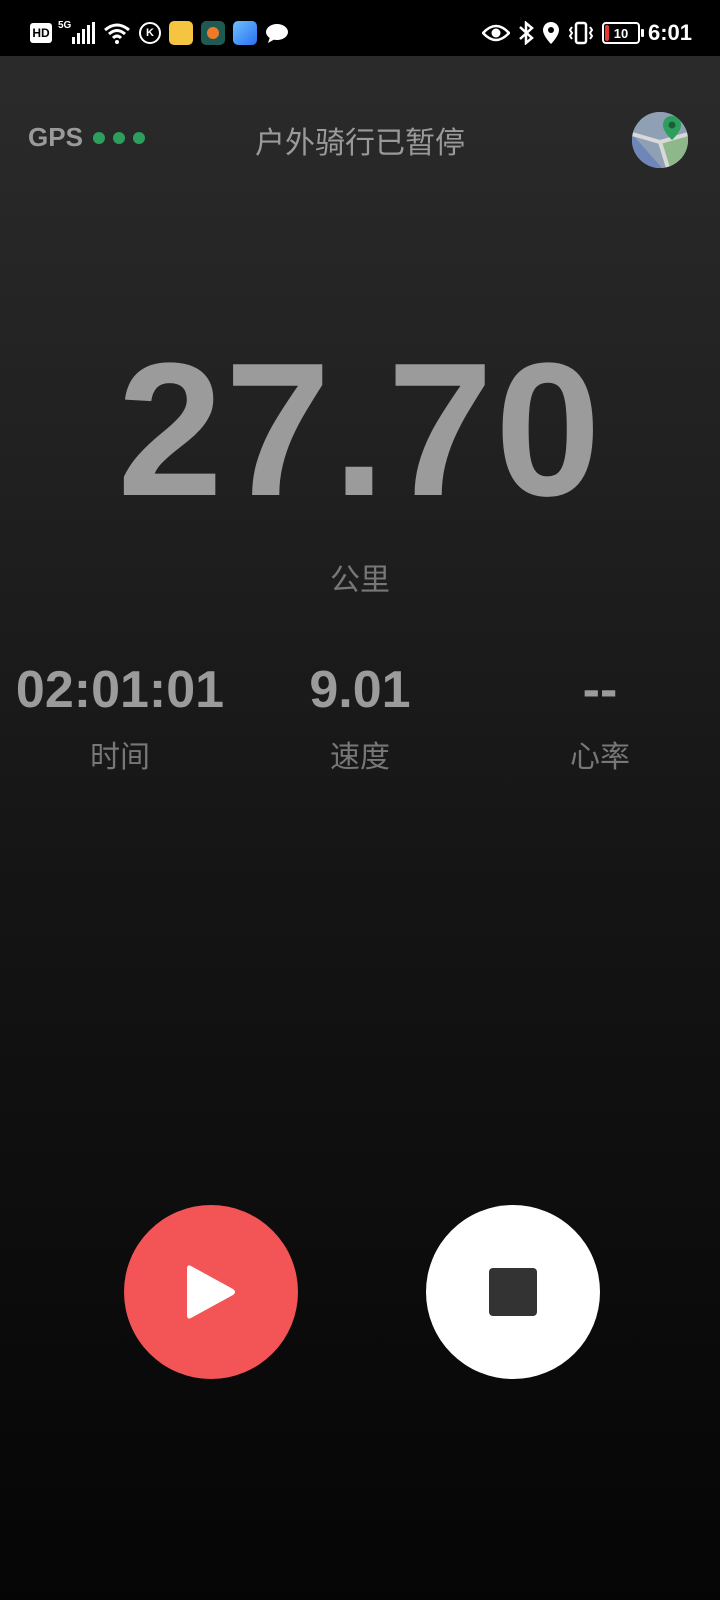 This screenshot has height=1600, width=720. I want to click on time-value: 02:01:01, so click(120, 690).